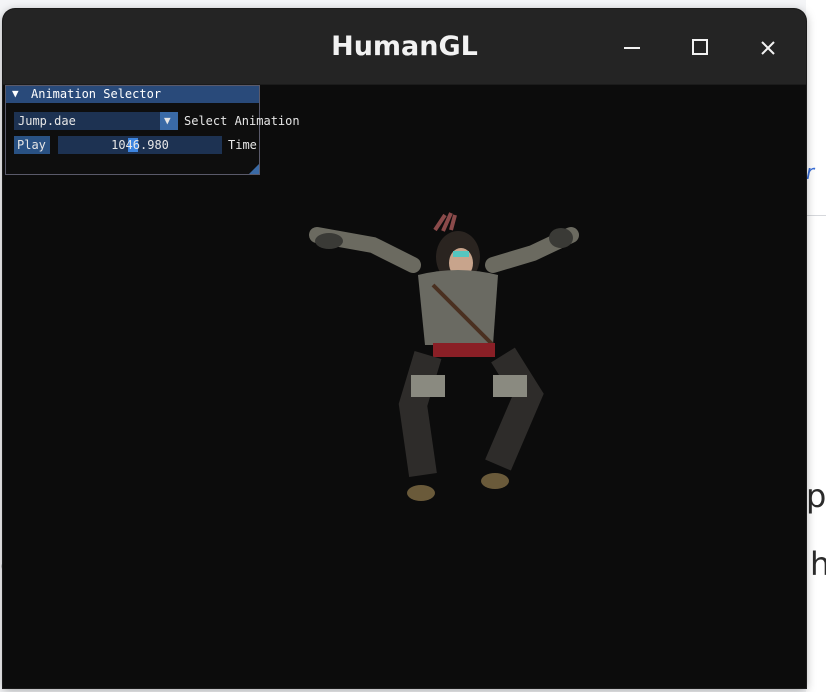 This screenshot has width=826, height=692. What do you see at coordinates (816, 496) in the screenshot?
I see `background-text-fragment: p` at bounding box center [816, 496].